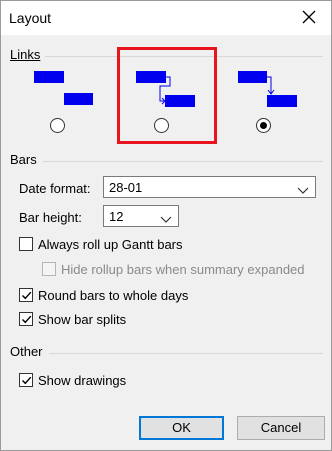 This screenshot has width=332, height=451. Describe the element at coordinates (30, 18) in the screenshot. I see `dialog-title: Layout` at that location.